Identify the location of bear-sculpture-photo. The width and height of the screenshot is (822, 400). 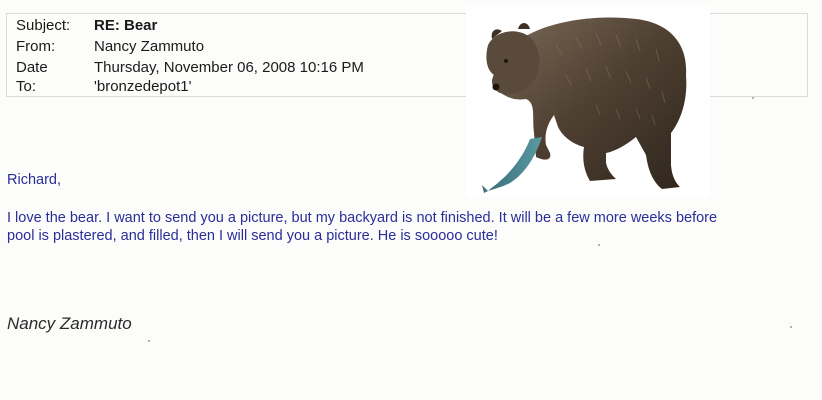
(588, 101).